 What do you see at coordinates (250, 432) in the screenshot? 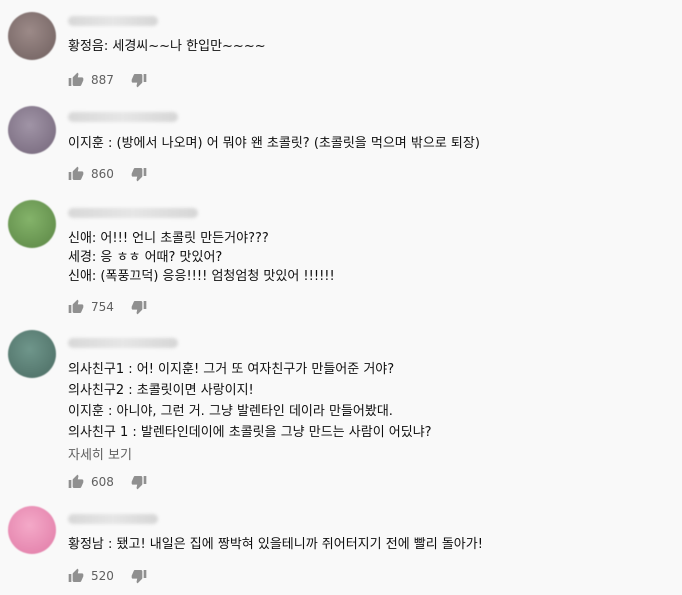
I see `comment-text-line: 의사친구 1 : 발렌타인데이에 초콜릿을 그냥 만드는 사람이 어딨냐?` at bounding box center [250, 432].